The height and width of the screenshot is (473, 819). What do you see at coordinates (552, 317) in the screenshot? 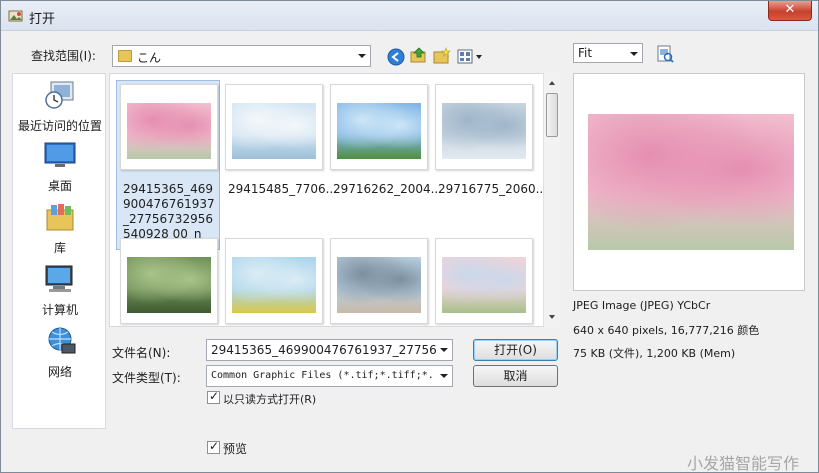
I see `scroll-down-icon` at bounding box center [552, 317].